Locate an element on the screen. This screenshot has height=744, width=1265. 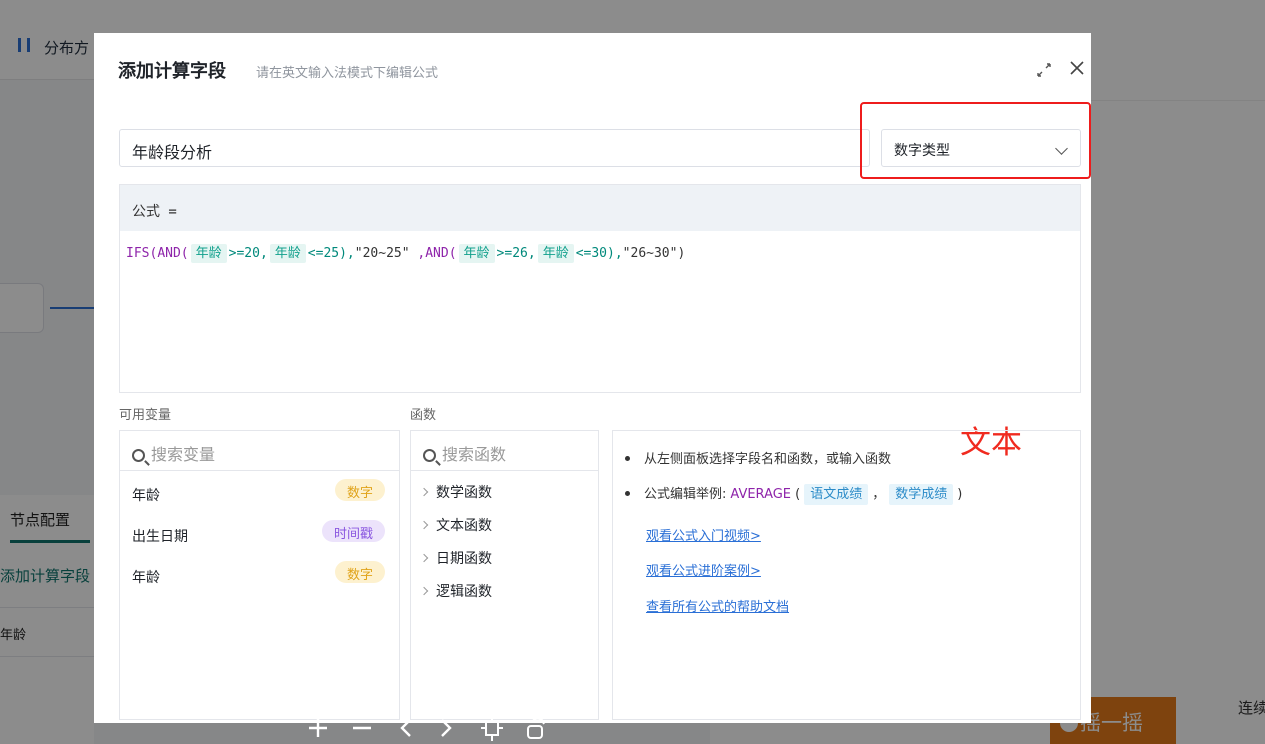
formula-header: 公式 = is located at coordinates (600, 208).